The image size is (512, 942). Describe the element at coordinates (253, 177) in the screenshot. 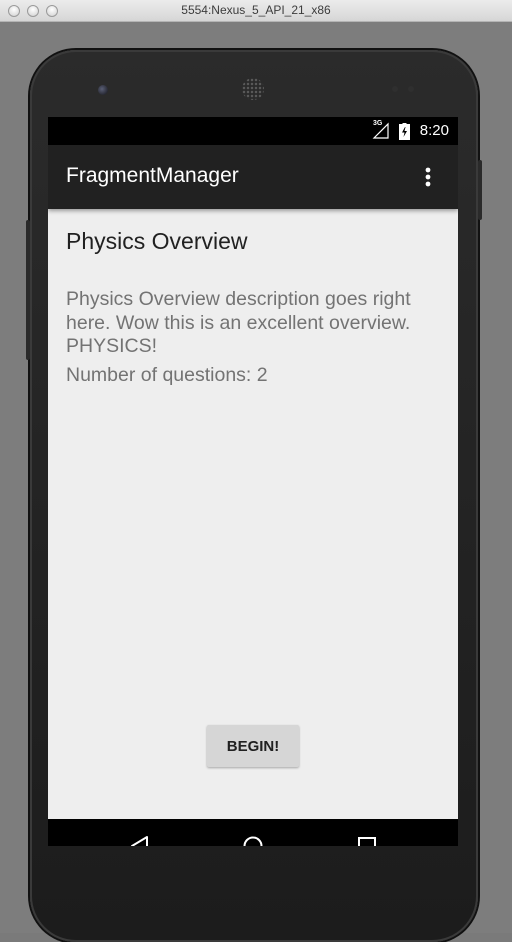

I see `app-bar: FragmentManager` at that location.